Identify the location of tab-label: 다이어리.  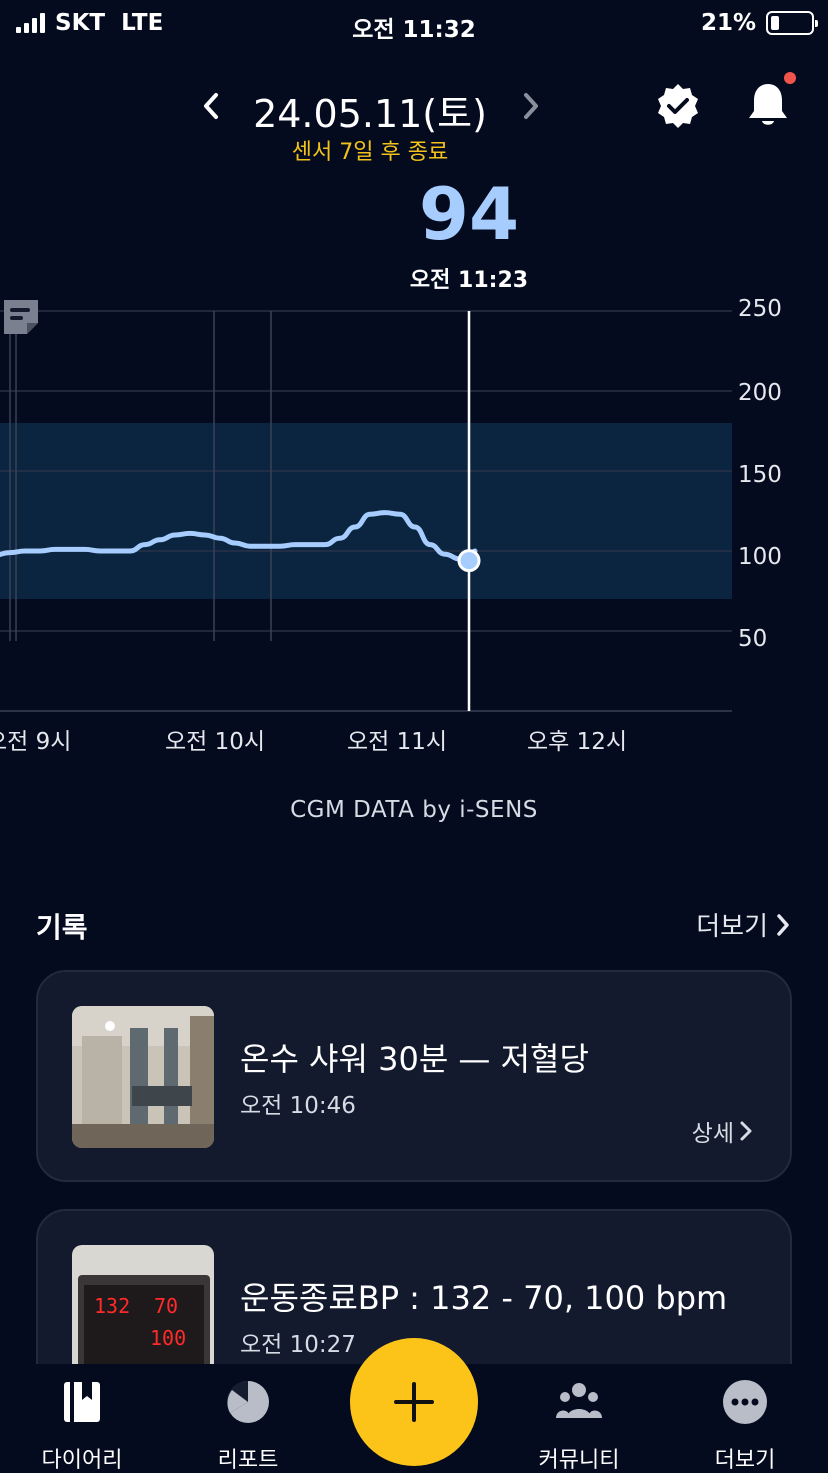
(82, 1460).